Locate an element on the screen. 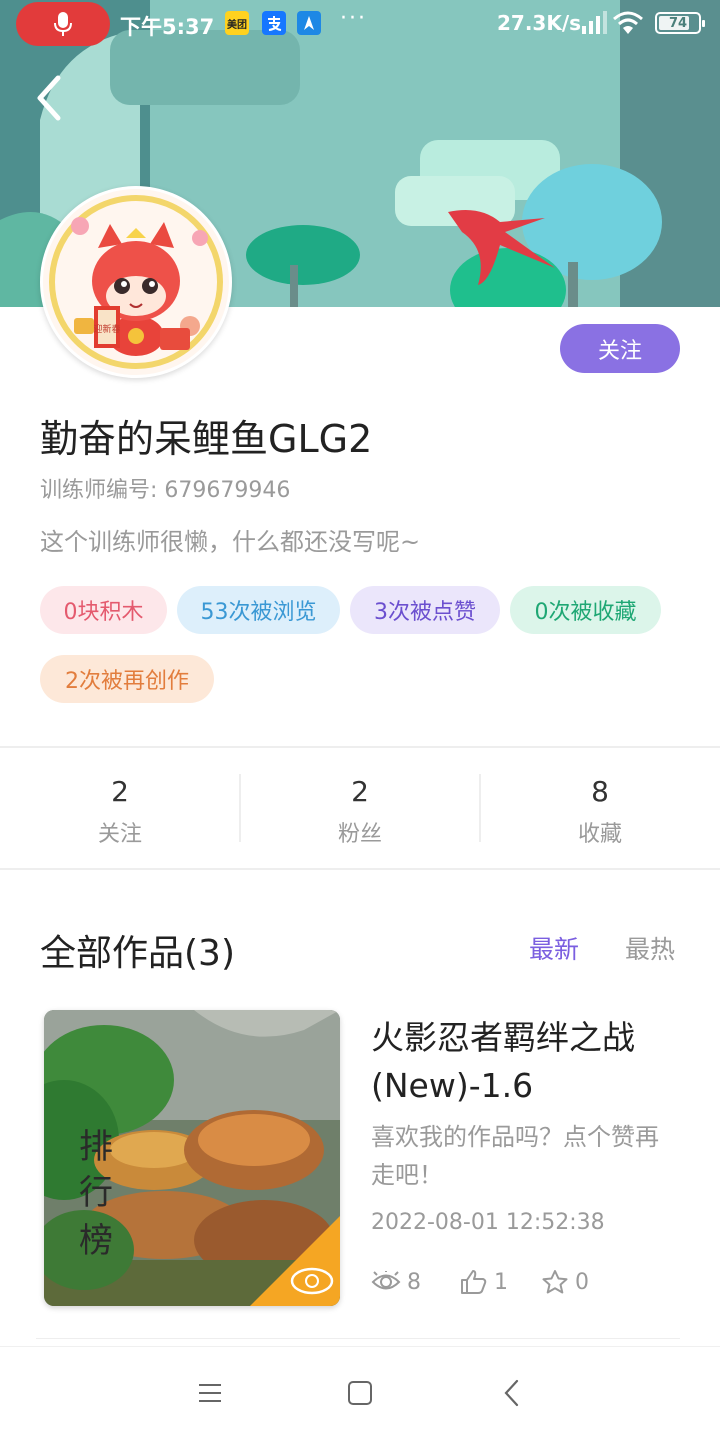 This screenshot has width=720, height=1440. work-views-count: 8 is located at coordinates (414, 1282).